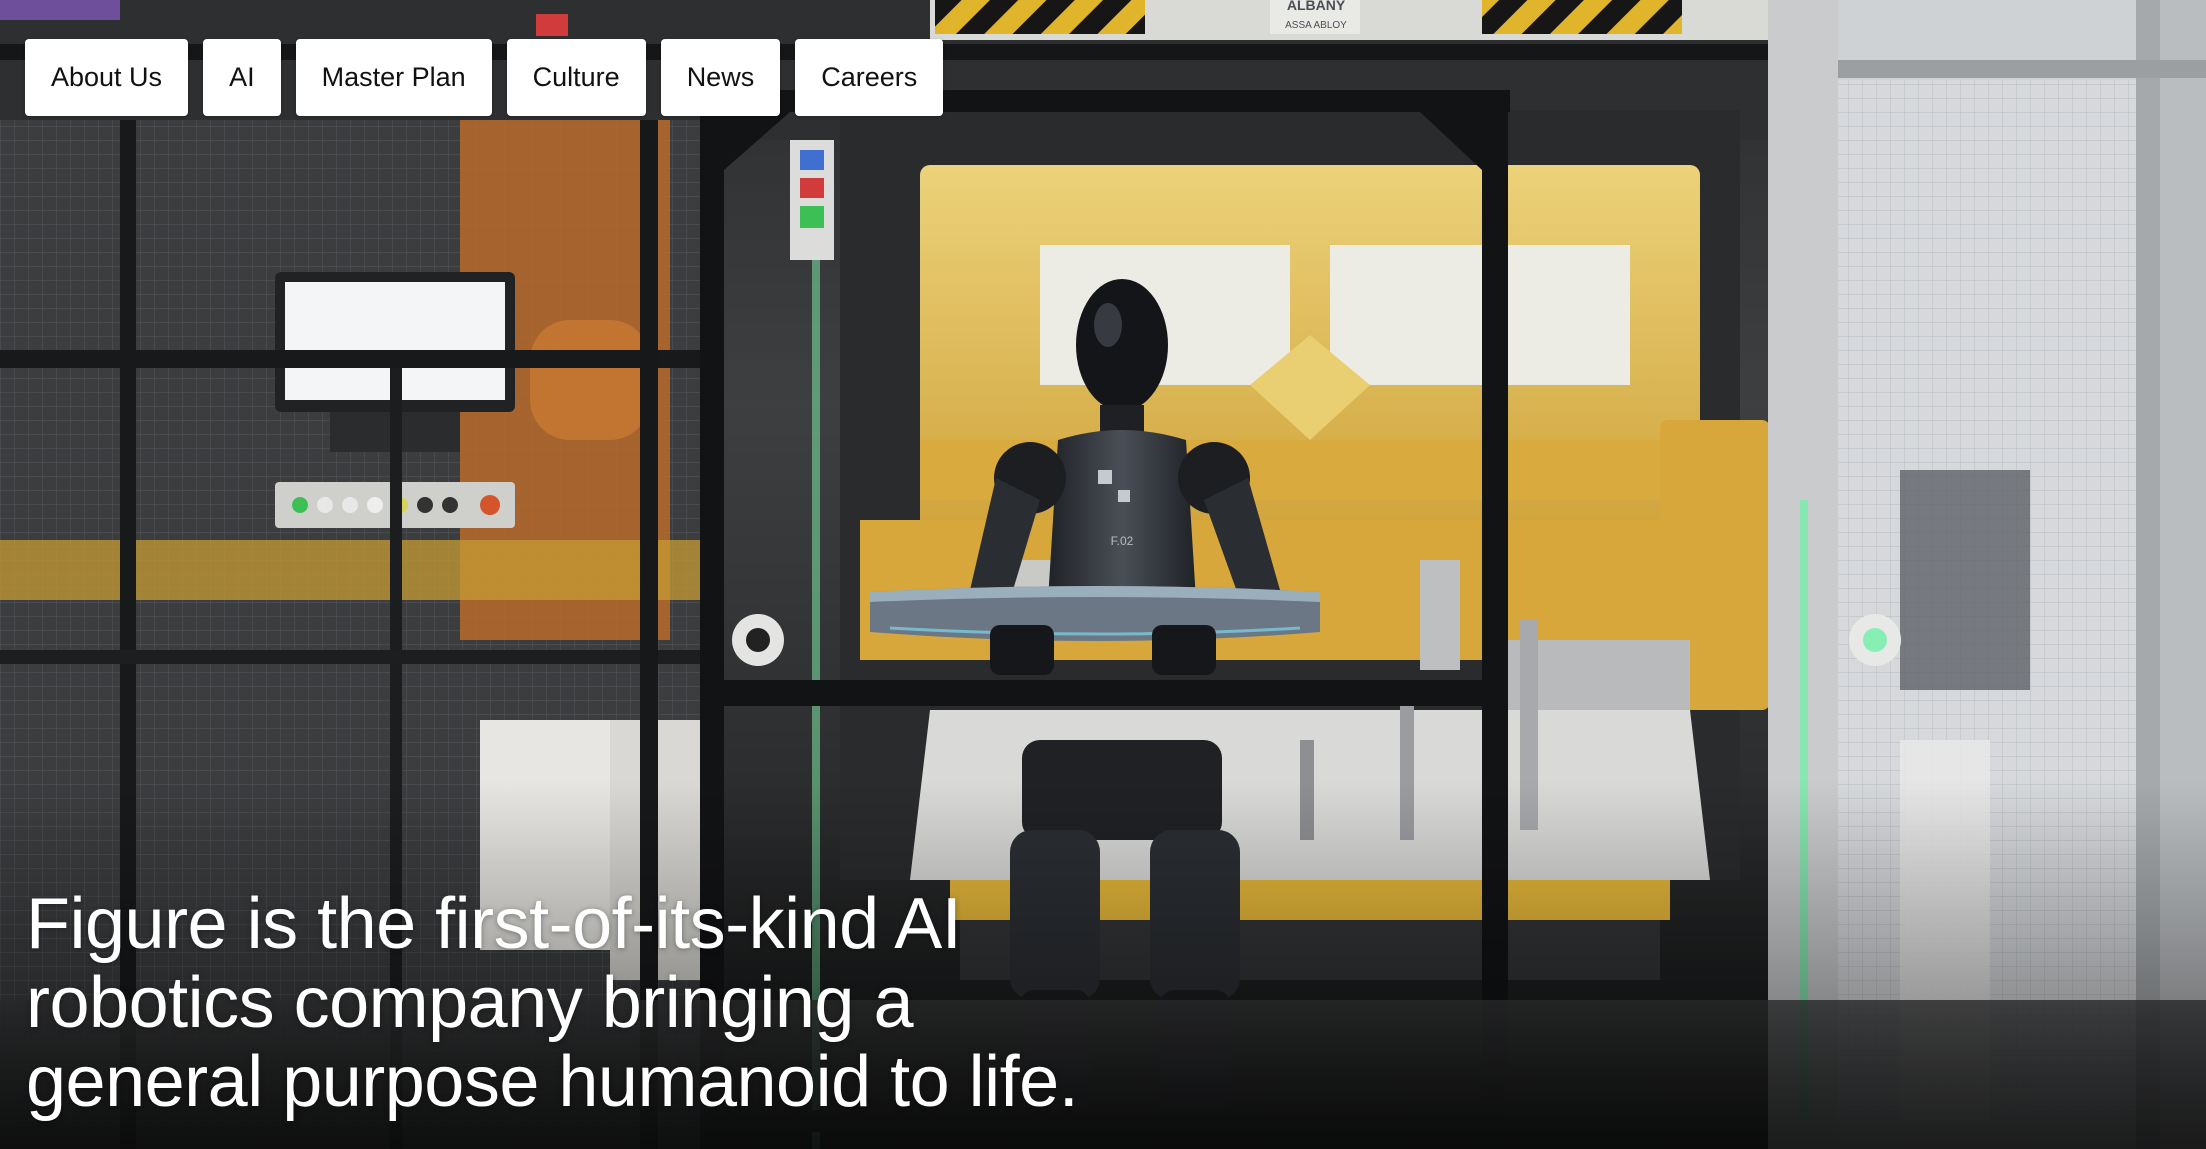 Image resolution: width=2206 pixels, height=1149 pixels. What do you see at coordinates (869, 77) in the screenshot?
I see `nav-careers: Careers` at bounding box center [869, 77].